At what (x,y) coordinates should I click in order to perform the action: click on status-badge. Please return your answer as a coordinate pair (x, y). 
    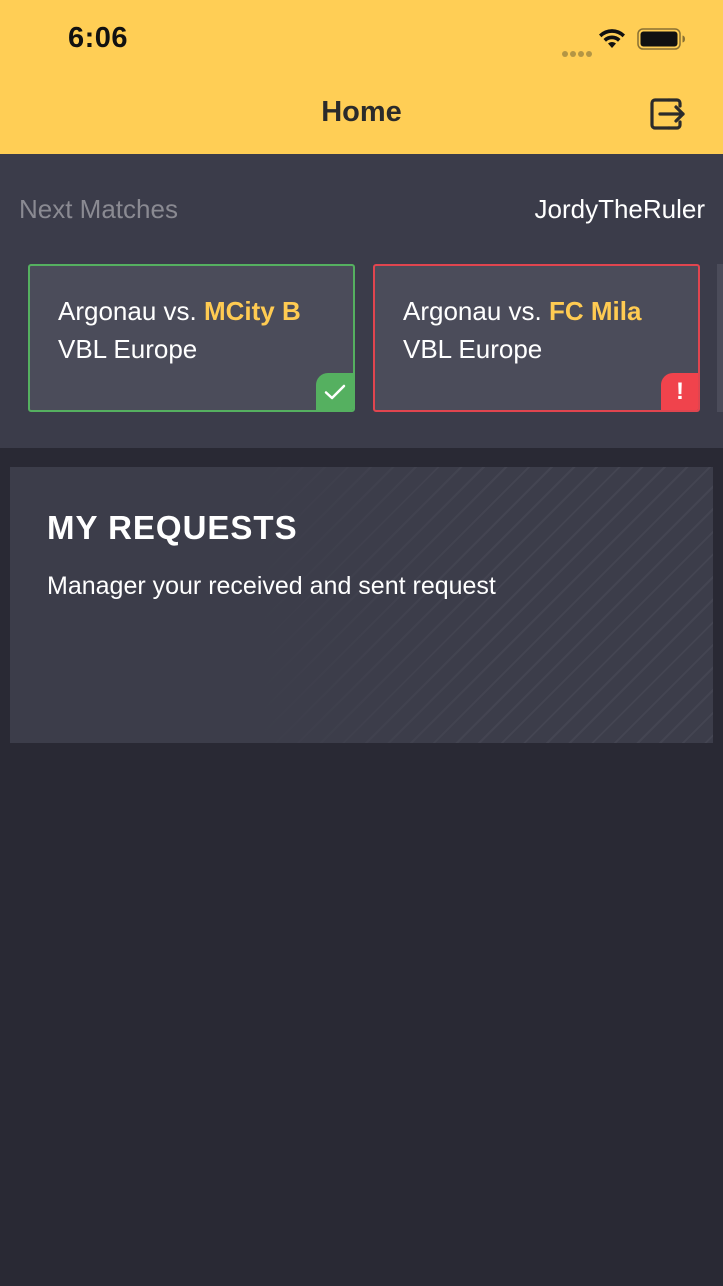
    Looking at the image, I should click on (334, 391).